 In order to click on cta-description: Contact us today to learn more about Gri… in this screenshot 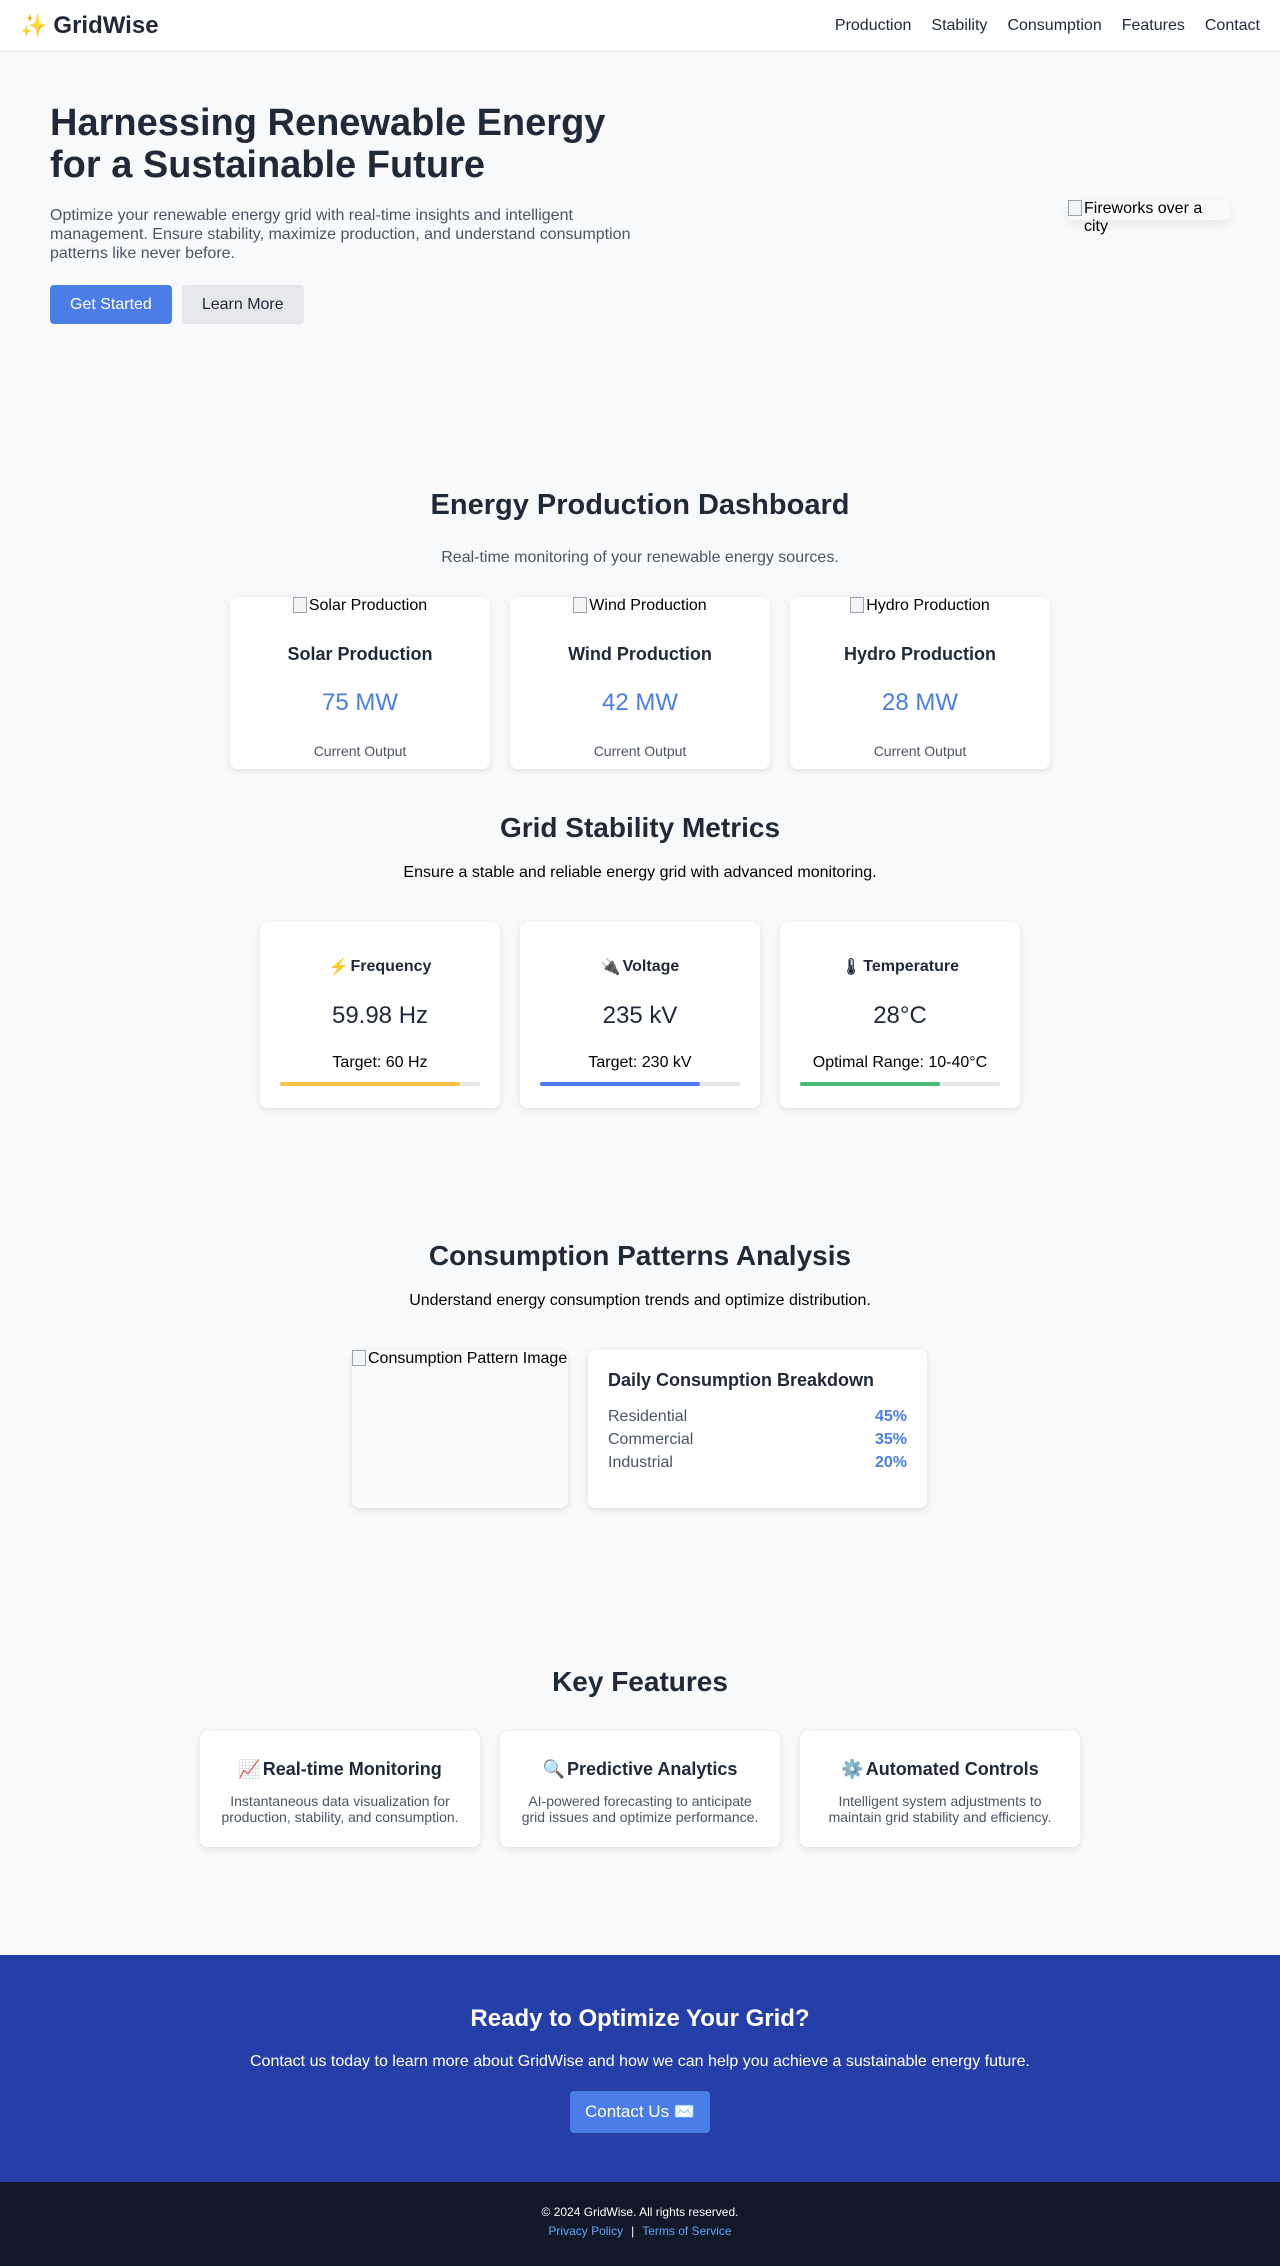, I will do `click(639, 2061)`.